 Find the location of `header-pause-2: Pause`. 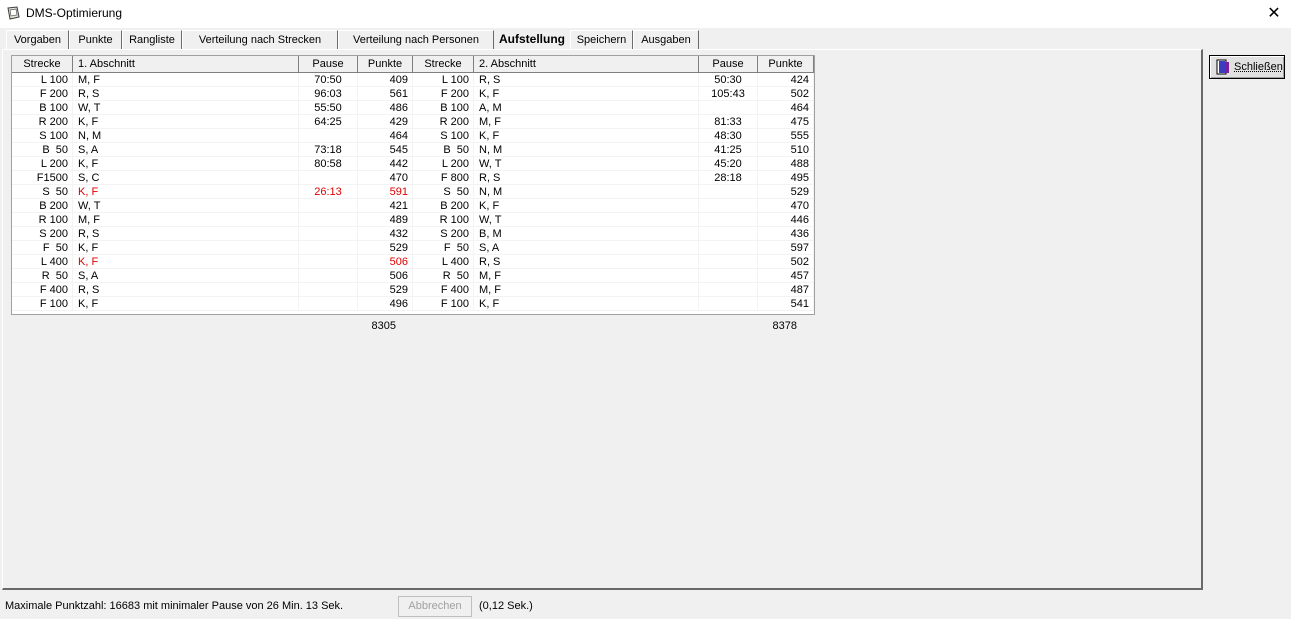

header-pause-2: Pause is located at coordinates (728, 64).